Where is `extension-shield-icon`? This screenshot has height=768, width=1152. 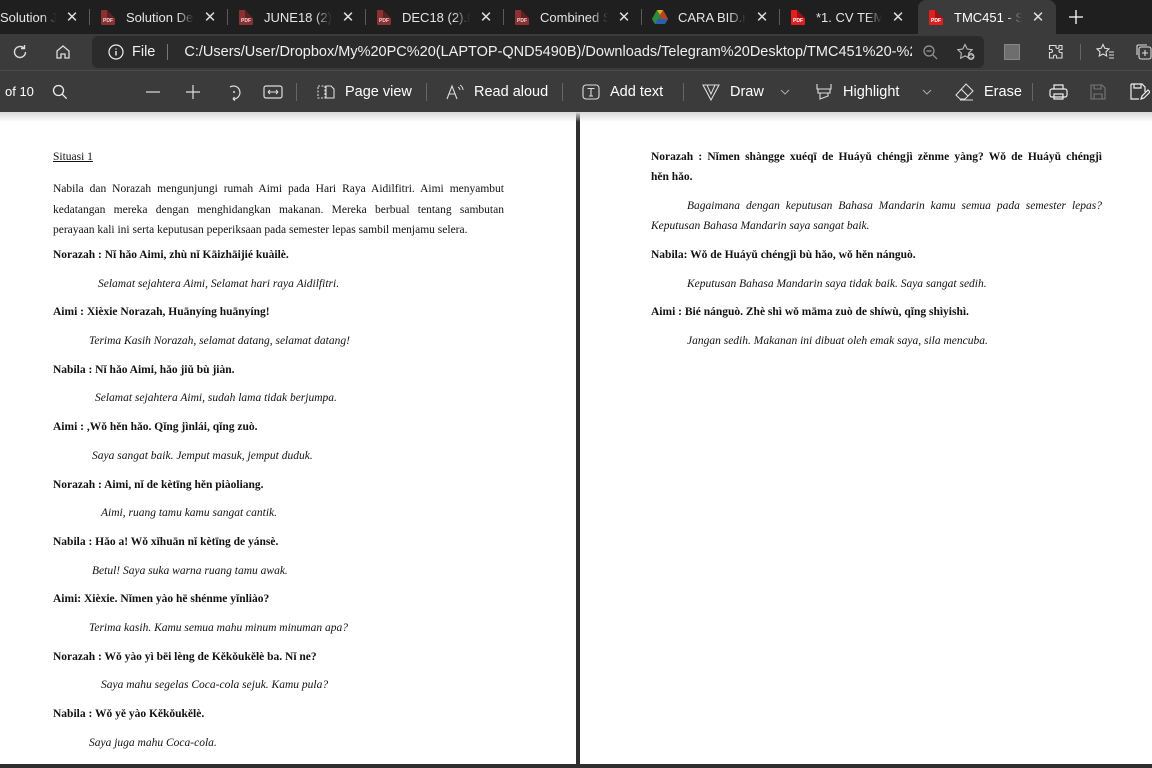
extension-shield-icon is located at coordinates (1012, 52).